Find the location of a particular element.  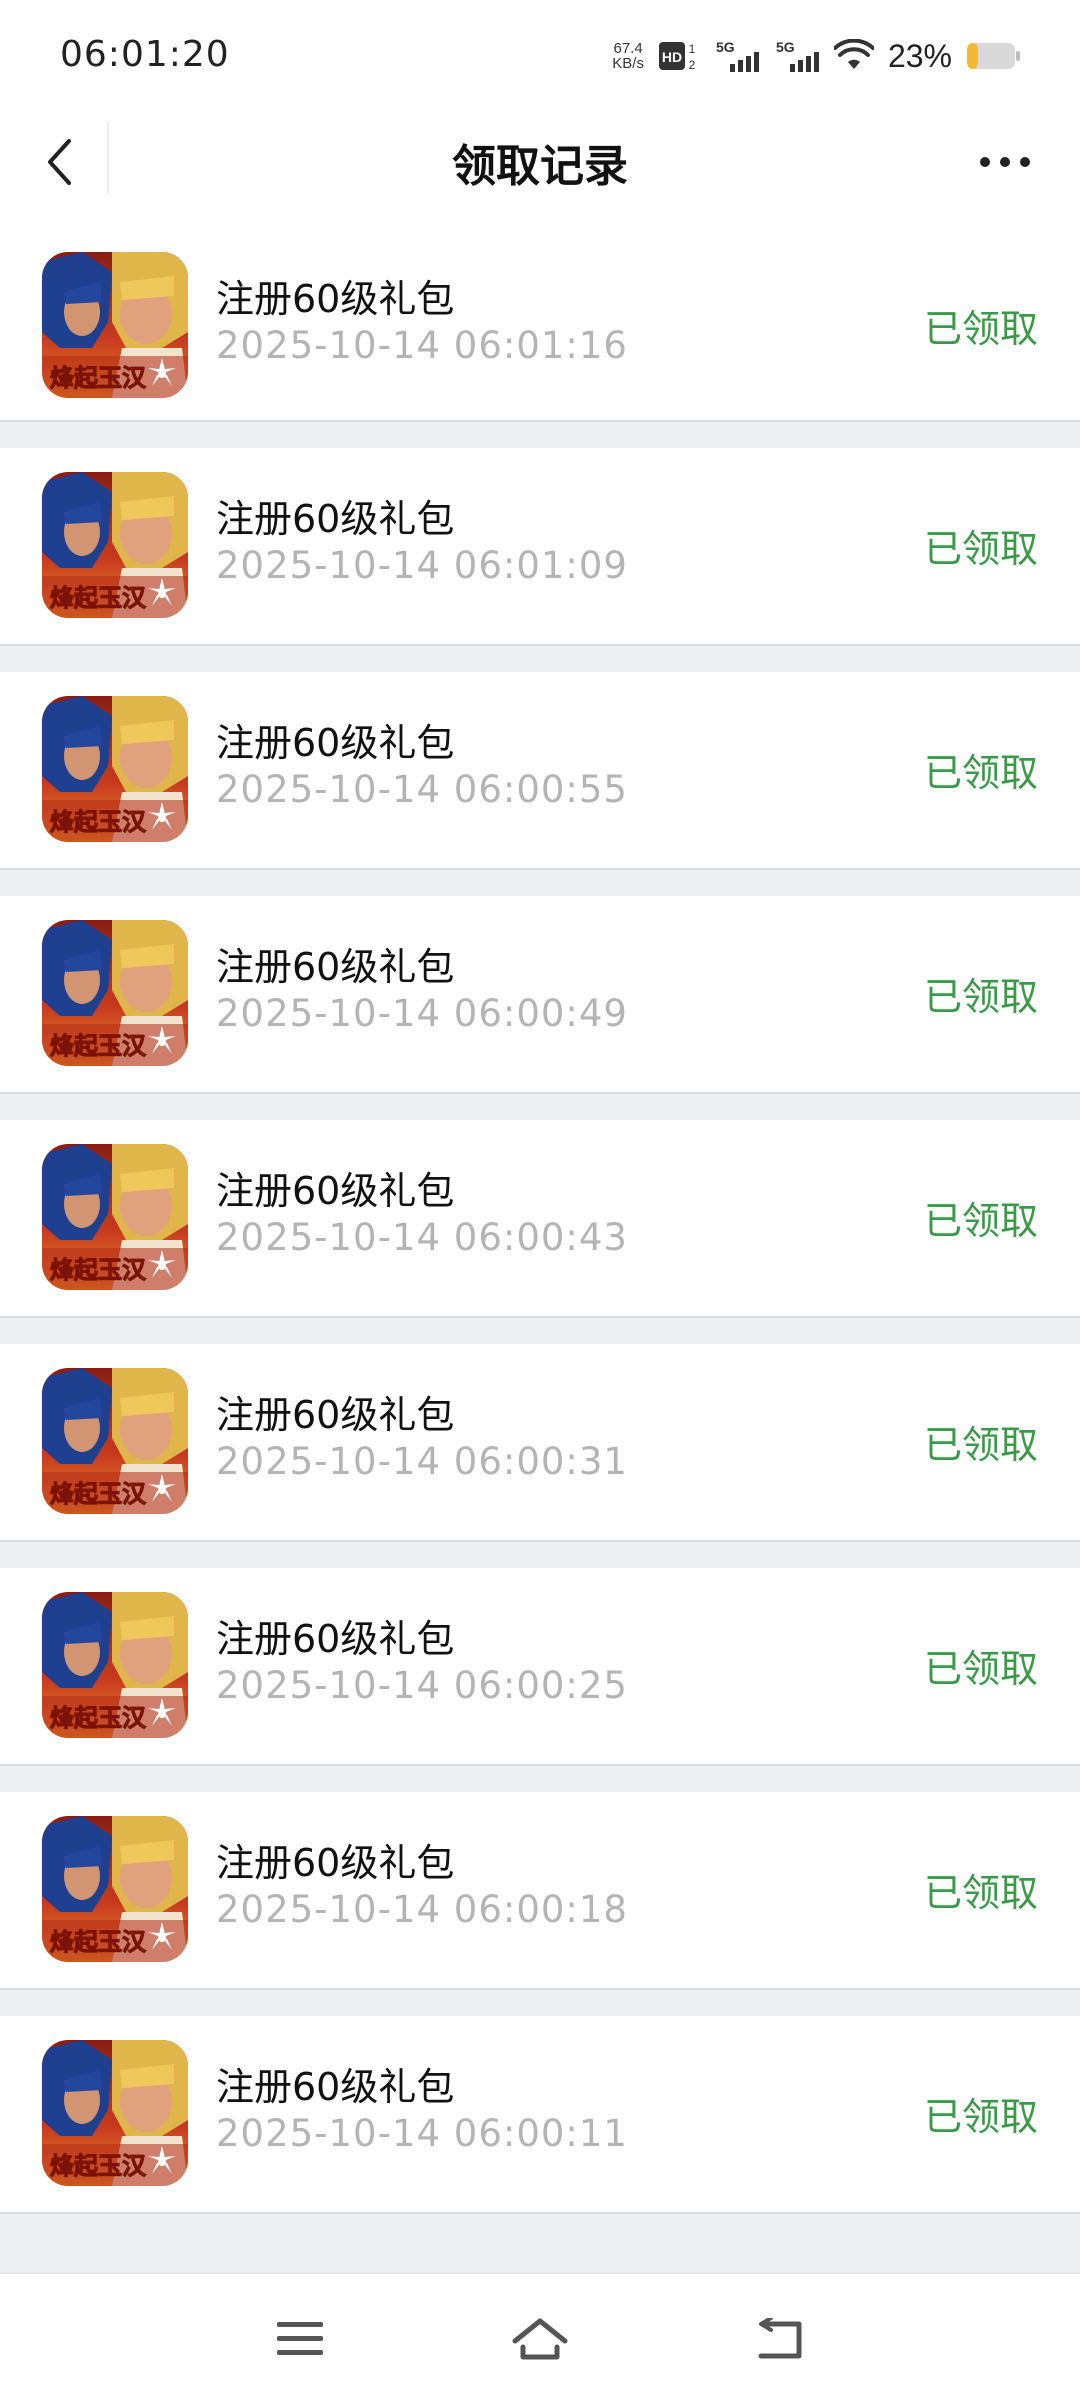

back-icon is located at coordinates (780, 2338).